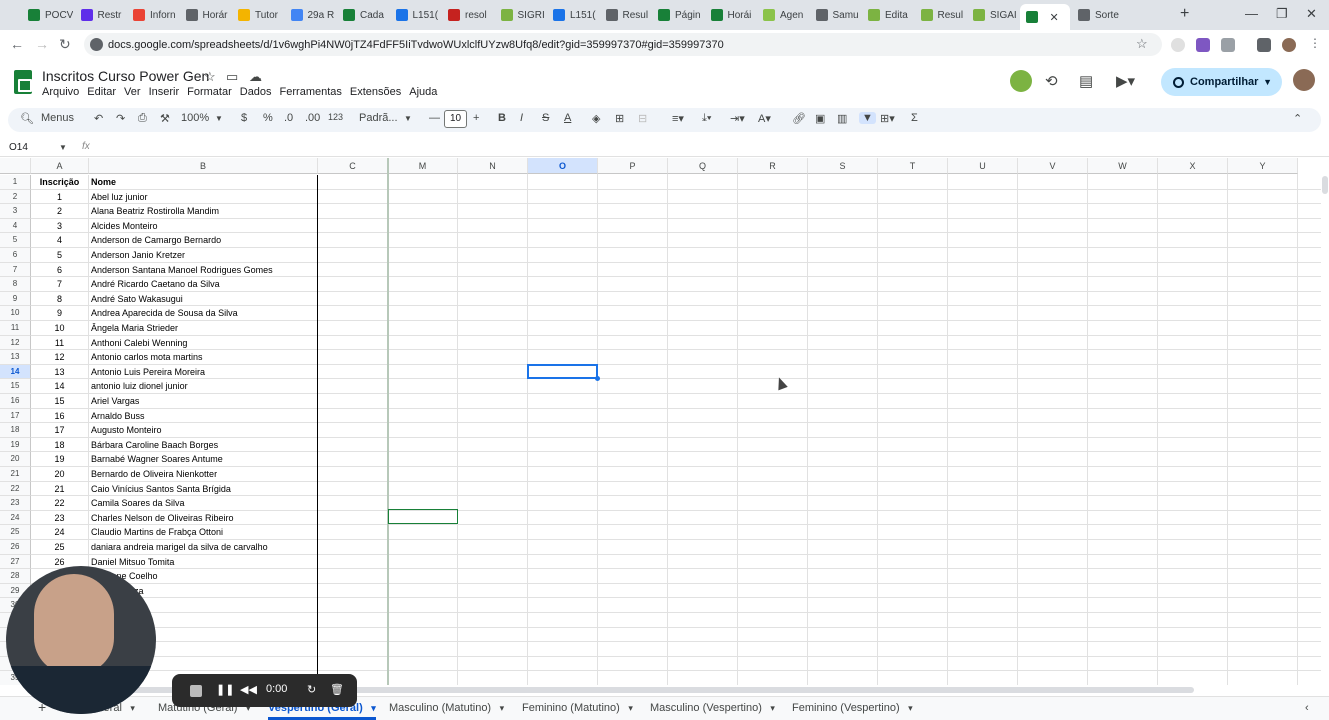 This screenshot has height=720, width=1329. What do you see at coordinates (15, 518) in the screenshot?
I see `row-header: 24` at bounding box center [15, 518].